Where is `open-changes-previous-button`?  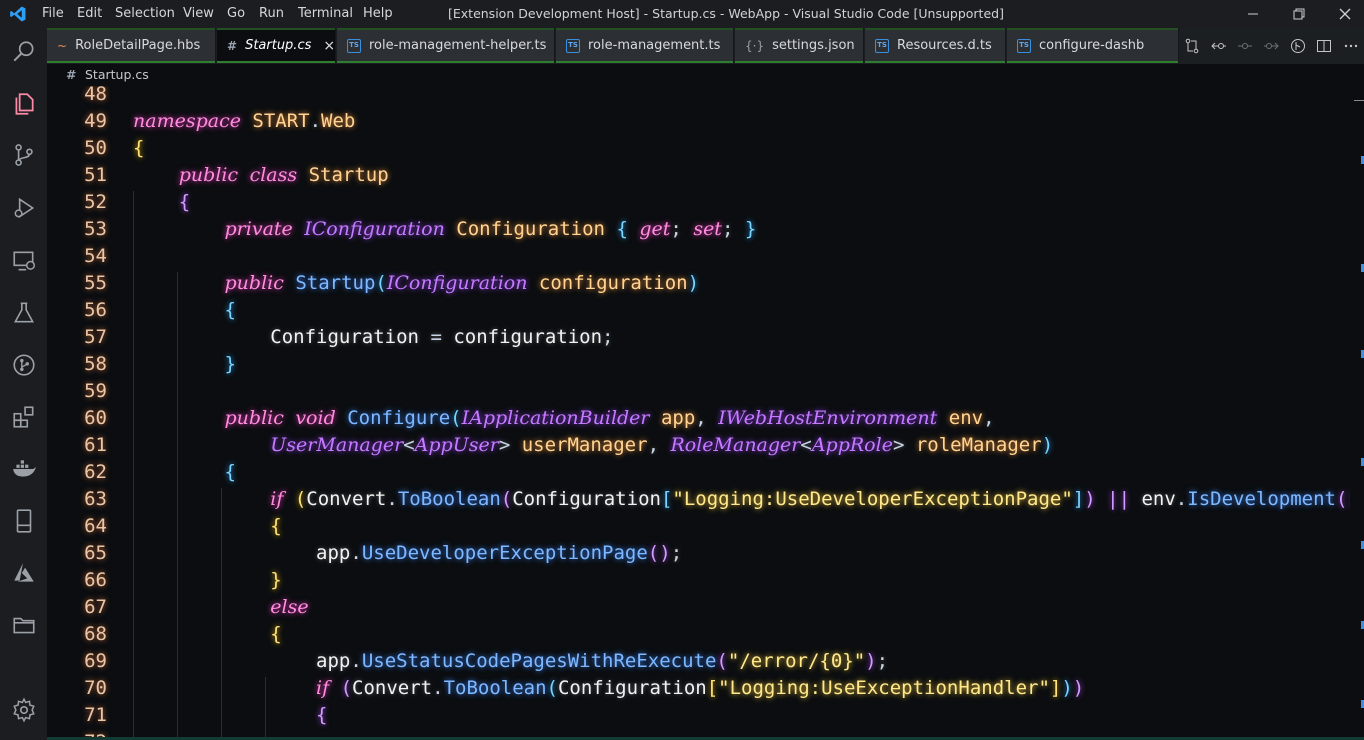 open-changes-previous-button is located at coordinates (1218, 46).